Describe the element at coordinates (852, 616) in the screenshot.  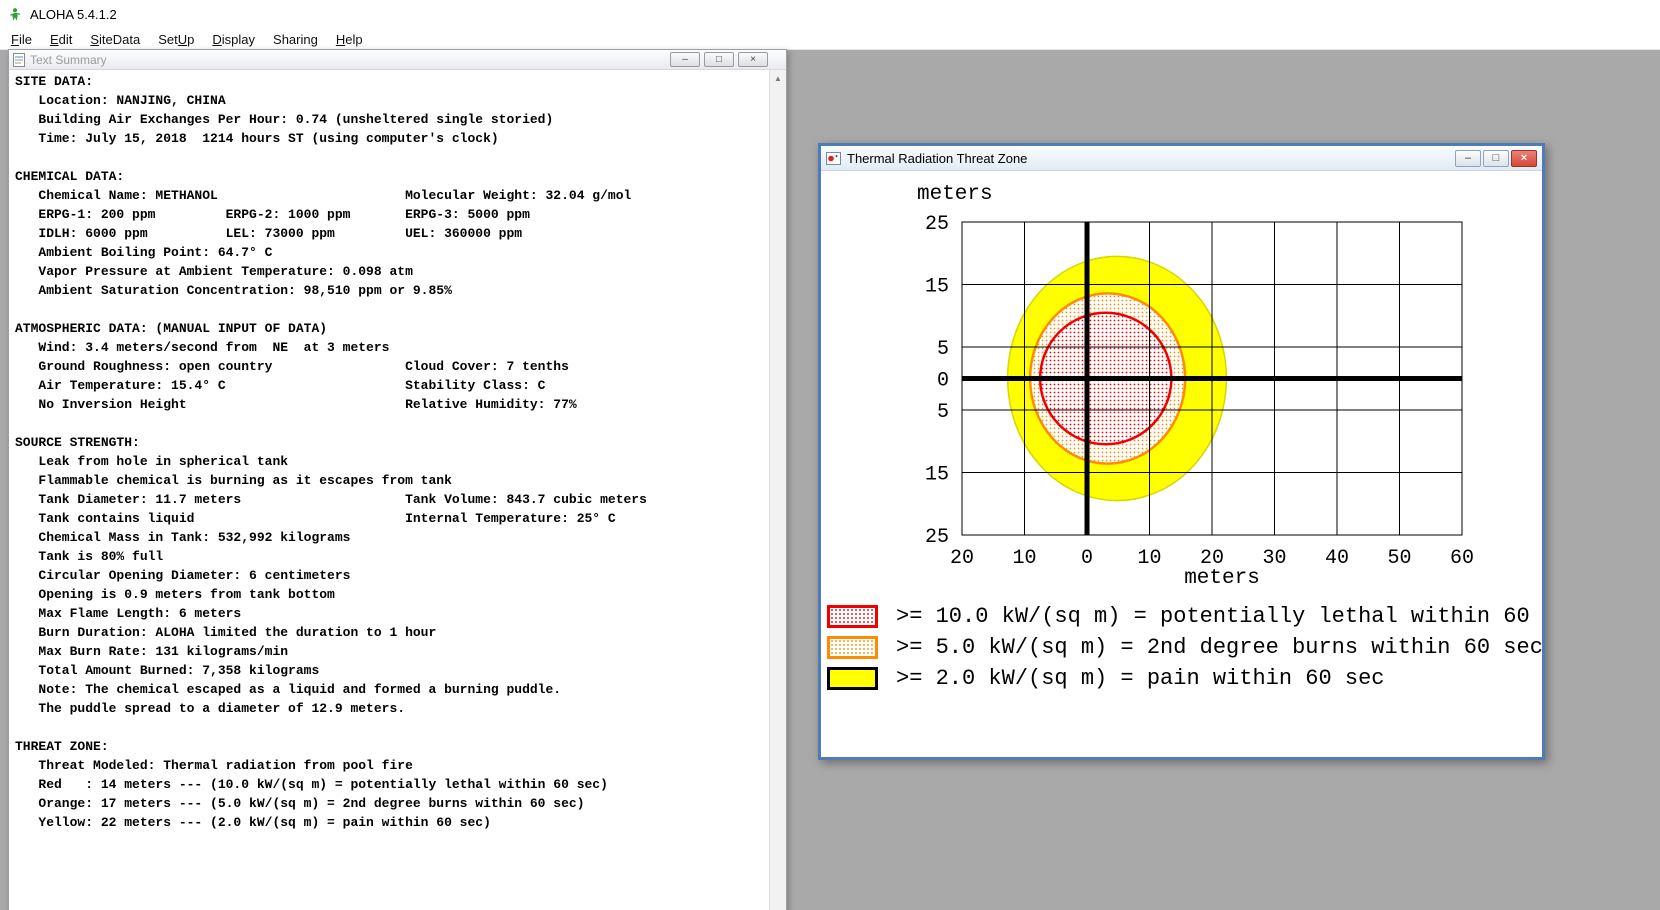
I see `legend-swatch-red` at that location.